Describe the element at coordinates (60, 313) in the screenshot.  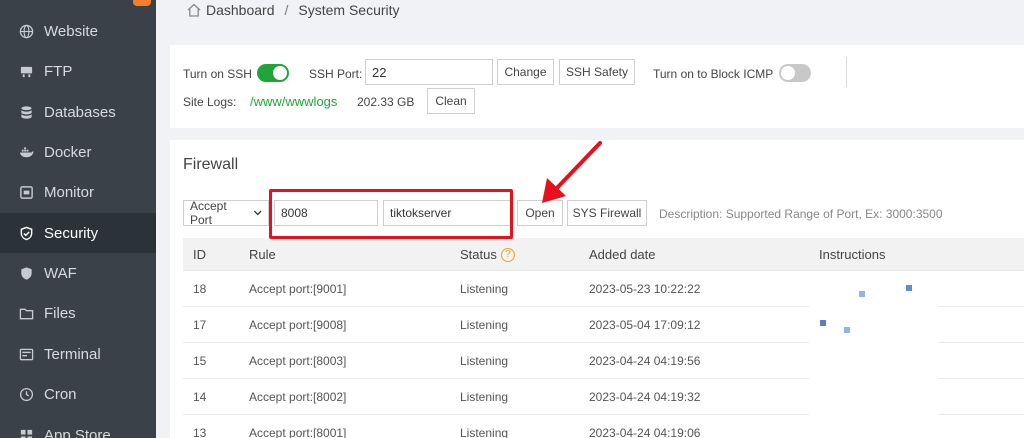
I see `sidebar-item-label: Files` at that location.